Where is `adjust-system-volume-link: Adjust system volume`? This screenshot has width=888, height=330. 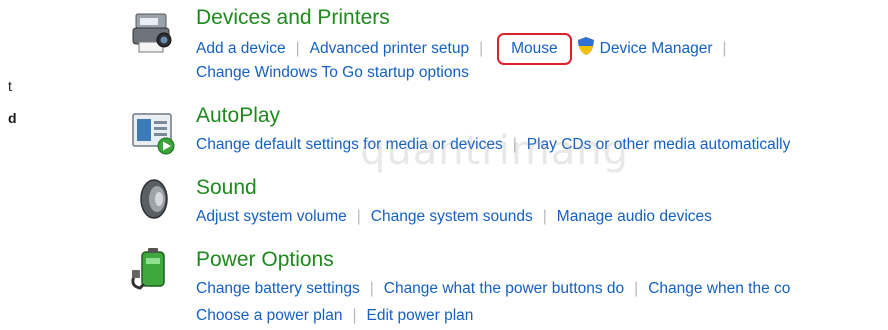
adjust-system-volume-link: Adjust system volume is located at coordinates (271, 216).